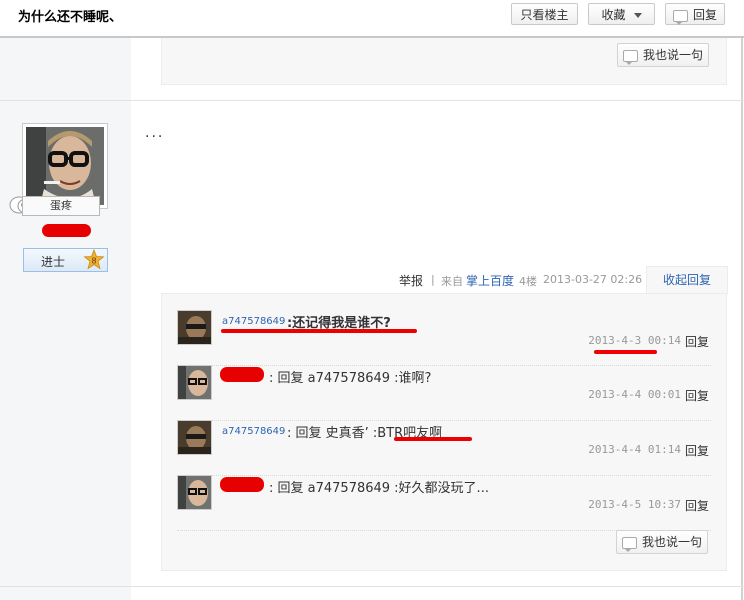 The image size is (744, 600). I want to click on level-star-icon: 8, so click(94, 259).